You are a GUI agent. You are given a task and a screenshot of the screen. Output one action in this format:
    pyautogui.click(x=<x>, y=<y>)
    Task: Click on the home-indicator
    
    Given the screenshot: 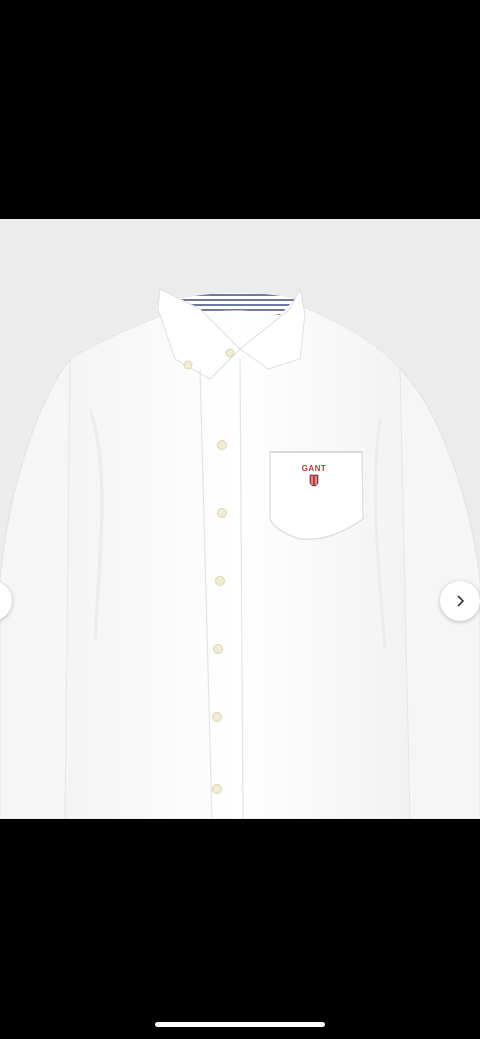 What is the action you would take?
    pyautogui.click(x=240, y=1024)
    